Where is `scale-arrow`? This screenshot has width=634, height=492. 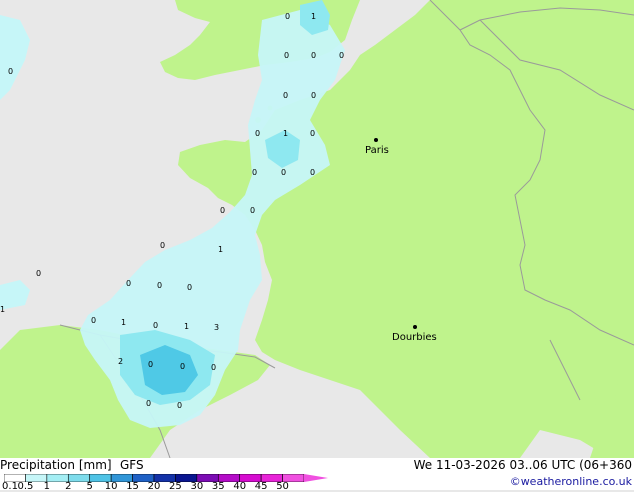
scale-arrow is located at coordinates (316, 478).